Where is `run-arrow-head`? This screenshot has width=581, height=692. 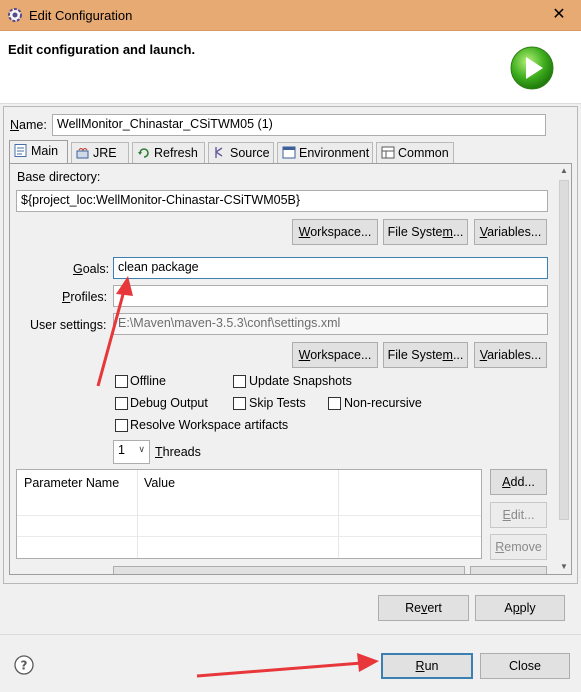 run-arrow-head is located at coordinates (368, 662).